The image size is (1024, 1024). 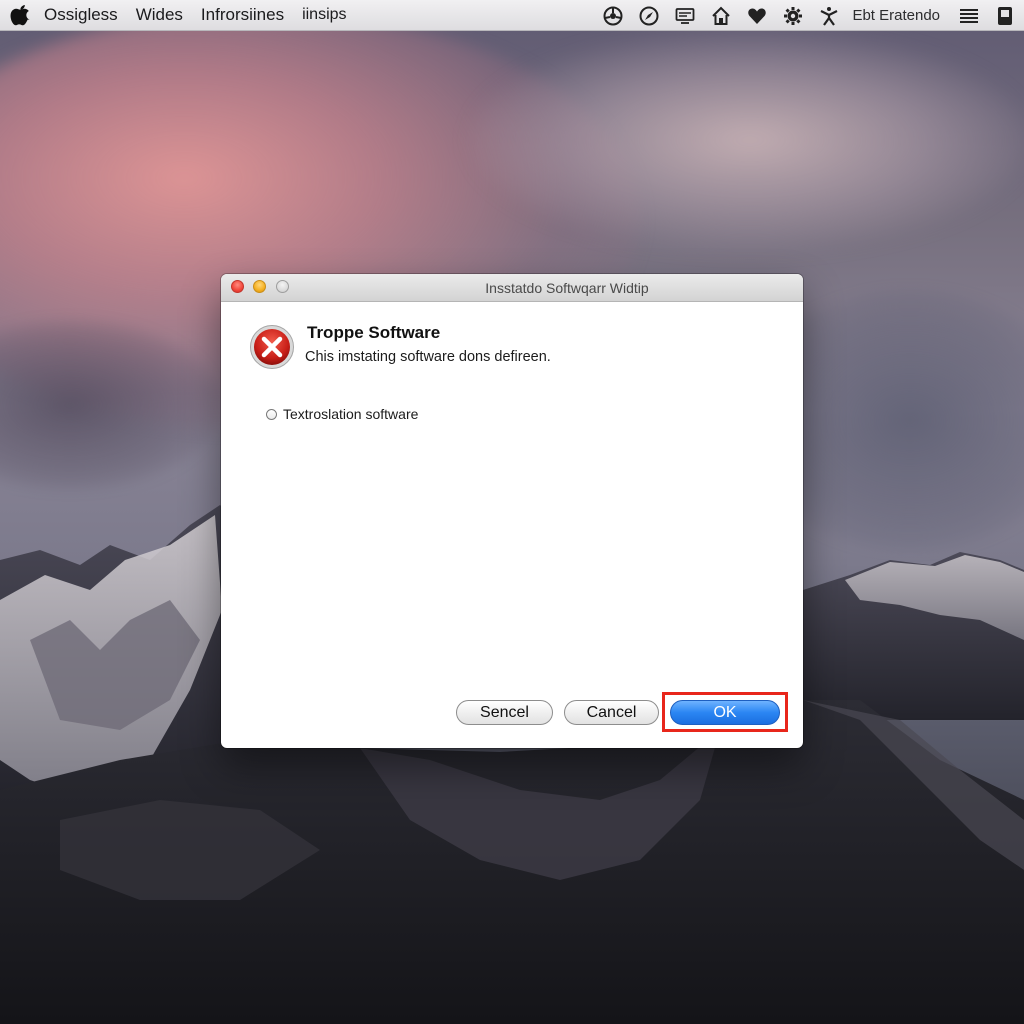 What do you see at coordinates (20, 15) in the screenshot?
I see `apple-logo-icon` at bounding box center [20, 15].